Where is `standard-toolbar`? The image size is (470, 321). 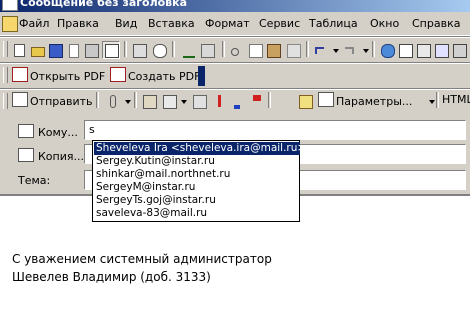 standard-toolbar is located at coordinates (235, 50).